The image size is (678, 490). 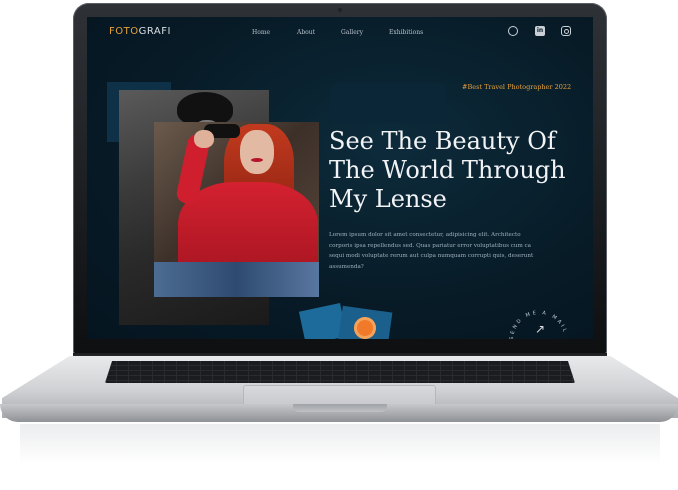 What do you see at coordinates (517, 87) in the screenshot?
I see `award-tag: #Best Travel Photographer 2022` at bounding box center [517, 87].